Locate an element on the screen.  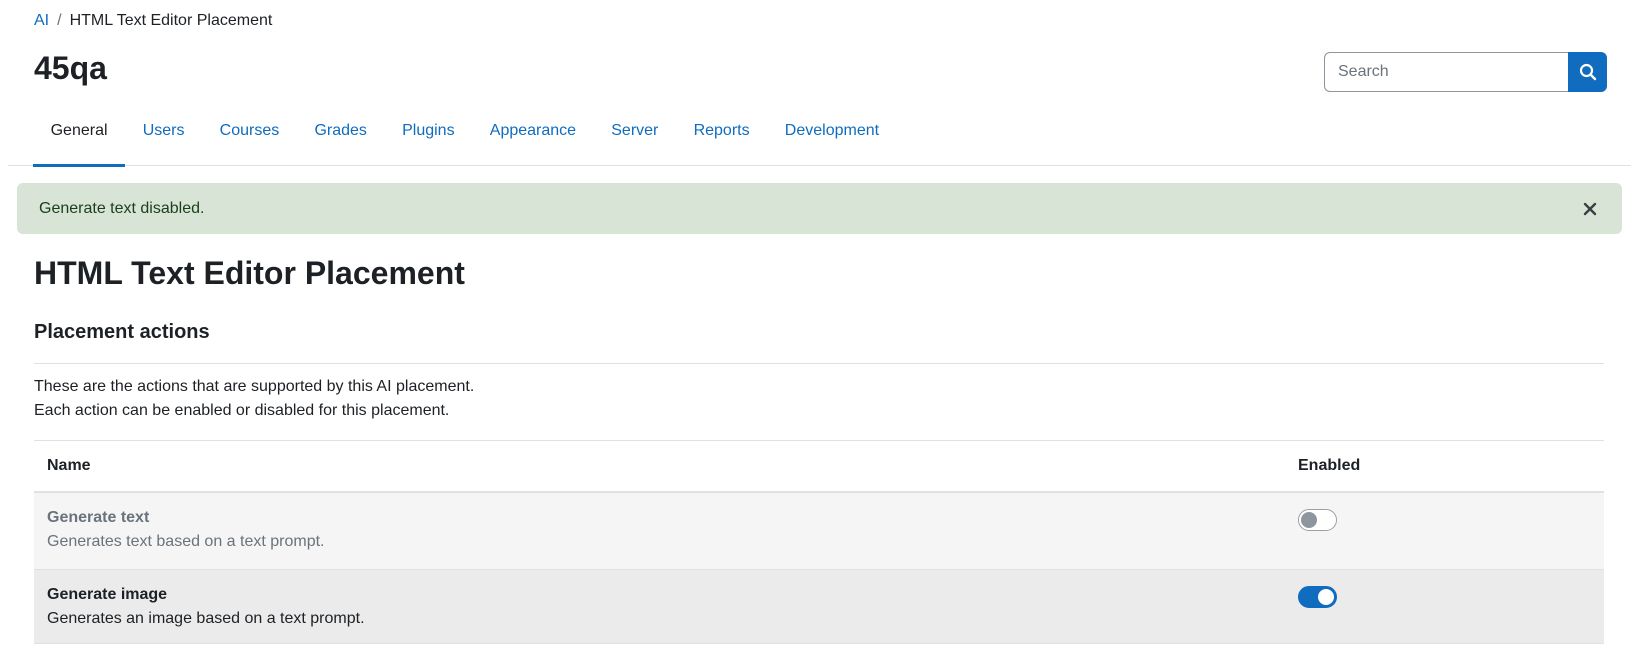
search-button is located at coordinates (1587, 72).